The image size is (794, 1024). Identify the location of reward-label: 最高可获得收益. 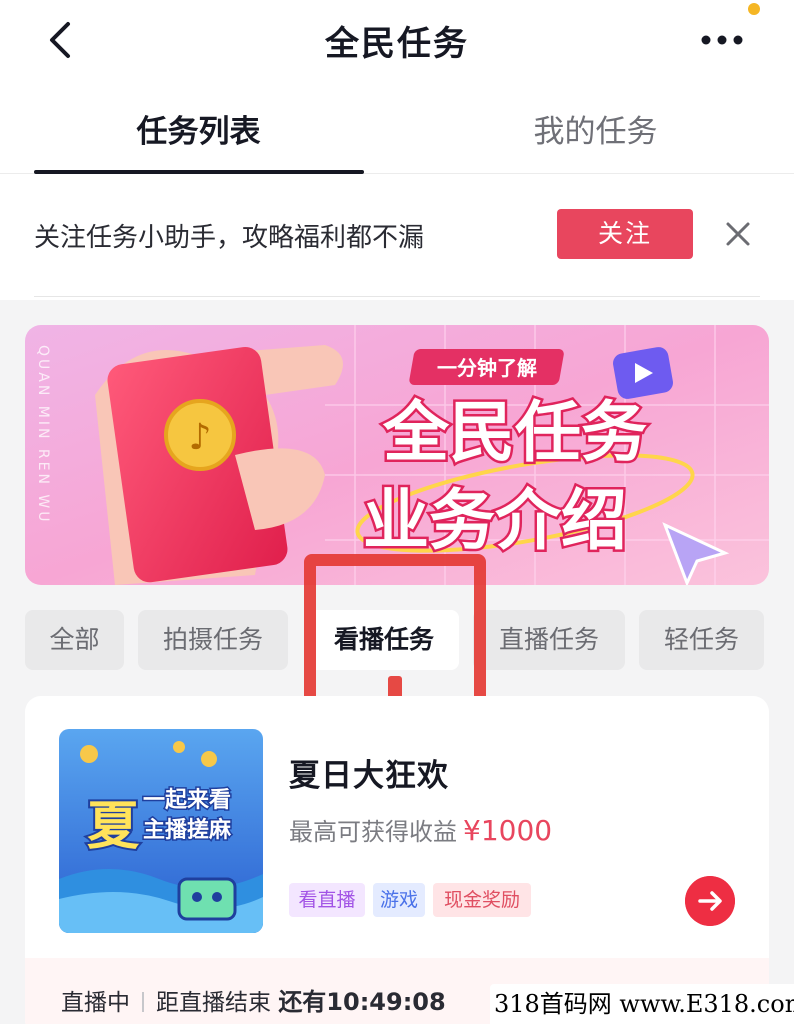
(373, 832).